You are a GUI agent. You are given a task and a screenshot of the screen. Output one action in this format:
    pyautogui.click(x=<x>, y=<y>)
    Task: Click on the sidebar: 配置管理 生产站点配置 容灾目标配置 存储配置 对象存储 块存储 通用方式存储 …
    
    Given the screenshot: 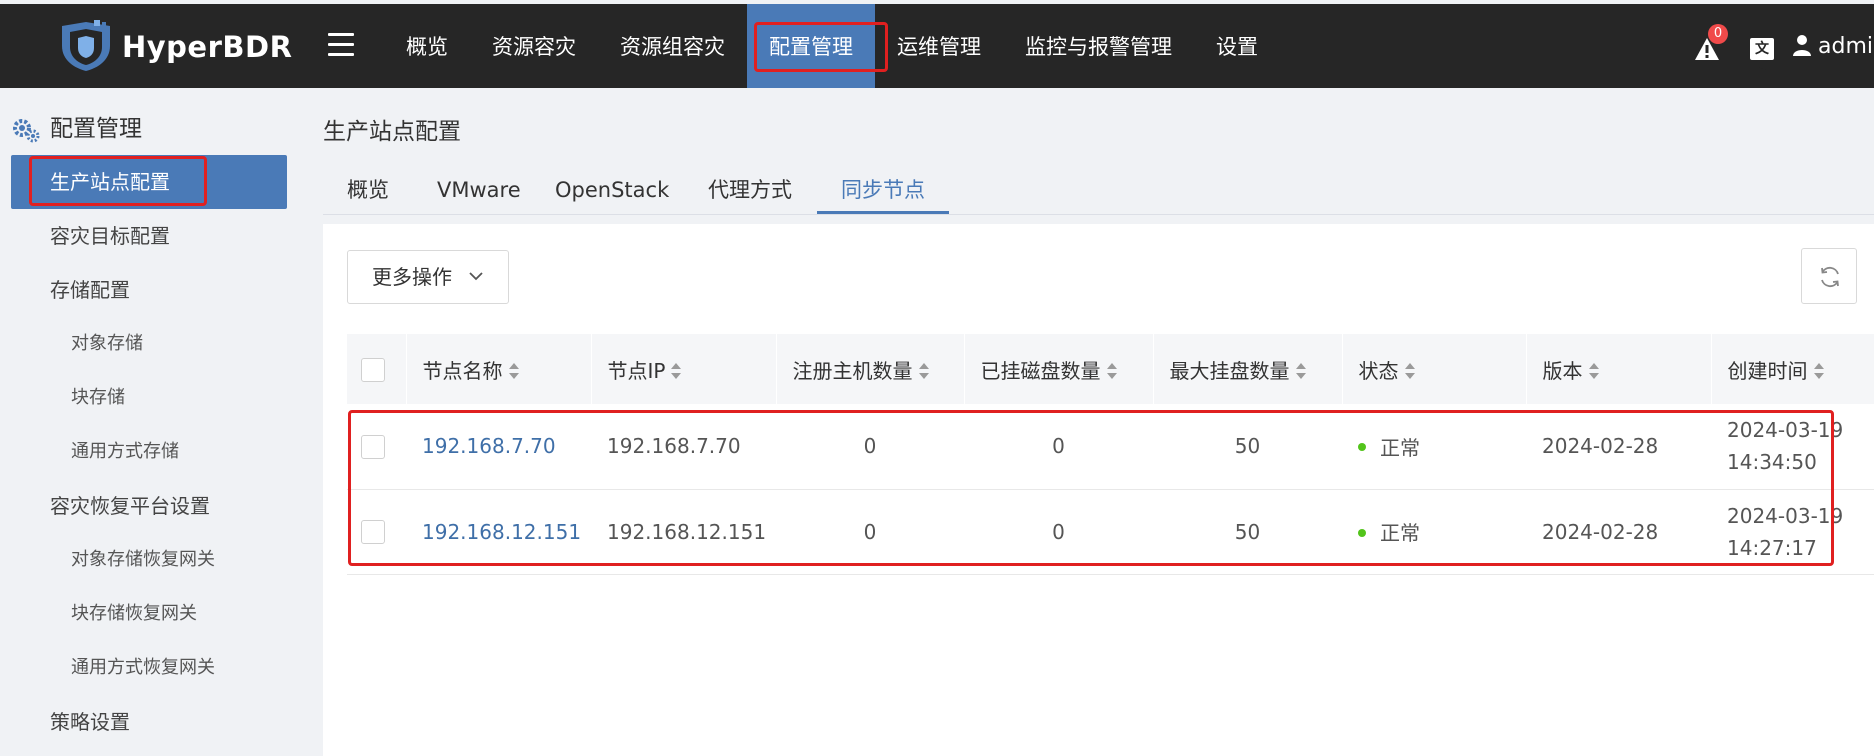 What is the action you would take?
    pyautogui.click(x=149, y=422)
    